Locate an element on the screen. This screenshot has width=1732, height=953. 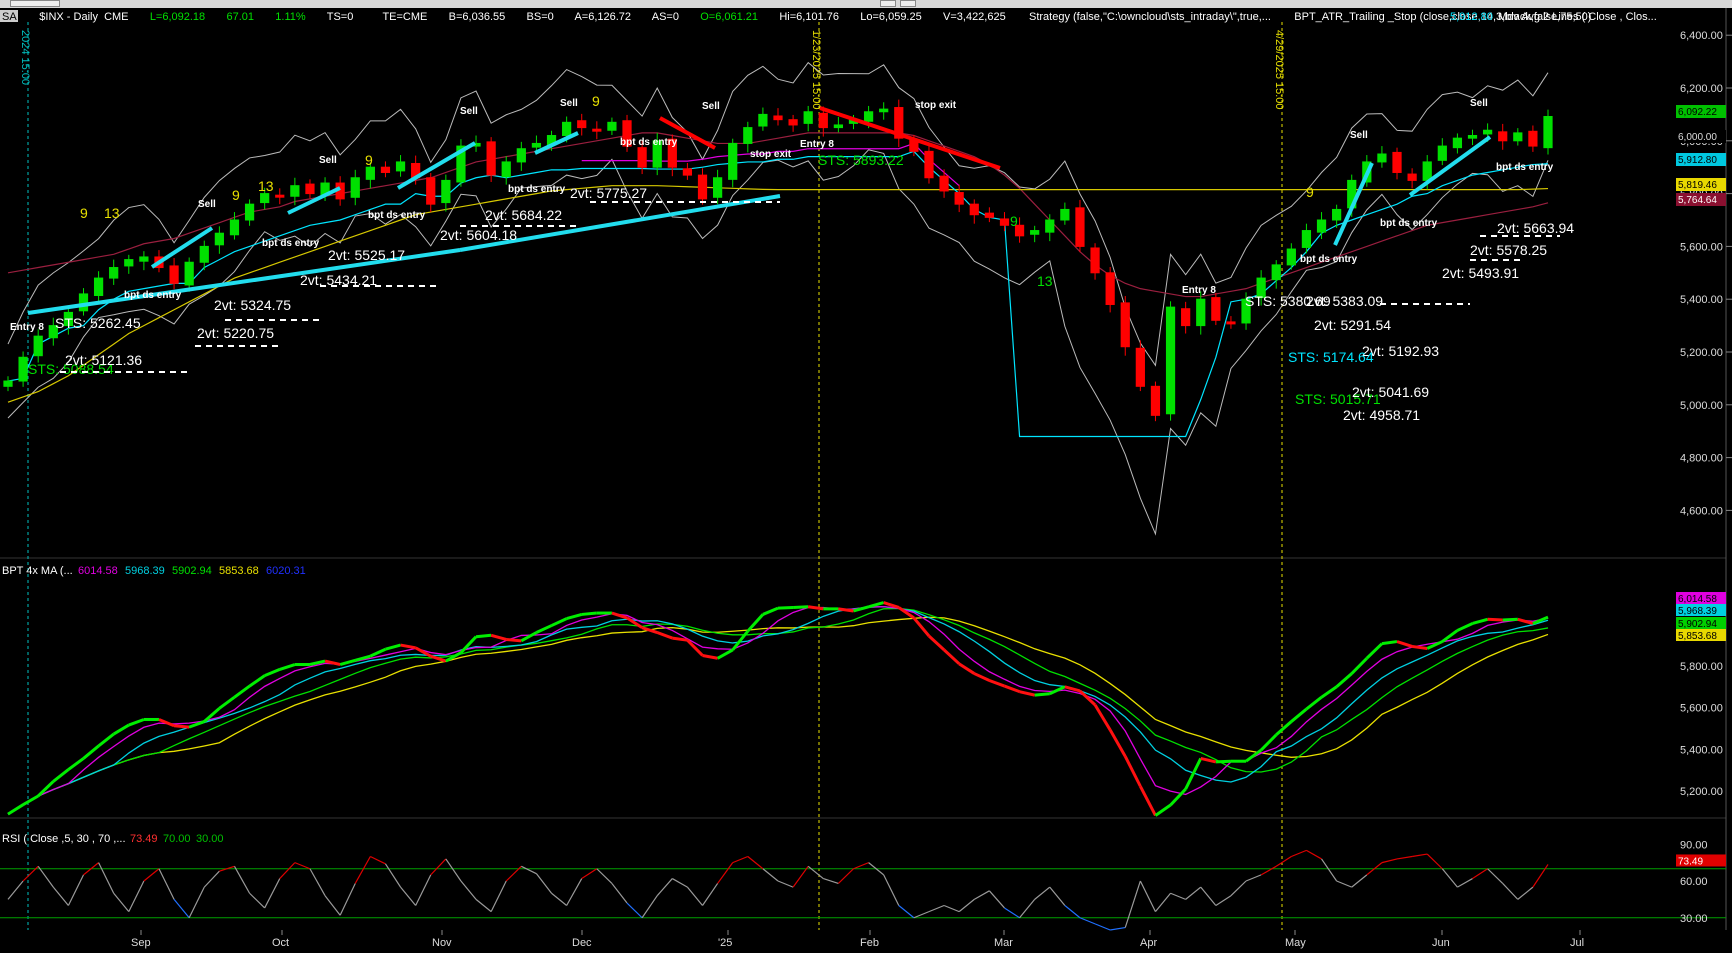
header-high: Hi=6,101.76 is located at coordinates (809, 17).